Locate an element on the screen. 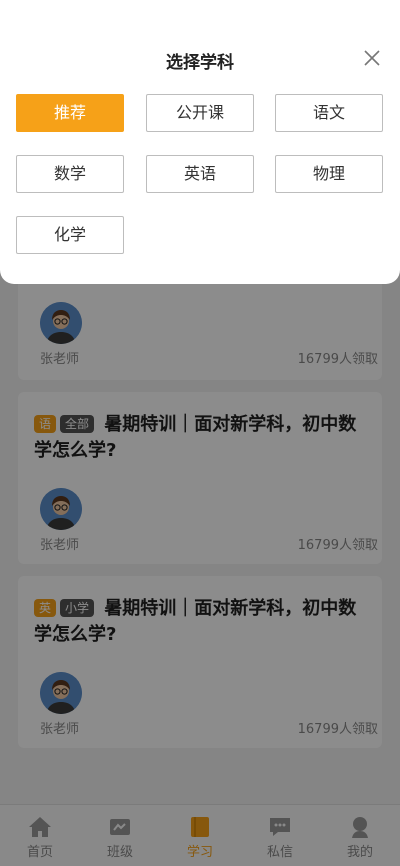 This screenshot has width=400, height=866. subject-chip-open-class: 公开课 is located at coordinates (200, 113).